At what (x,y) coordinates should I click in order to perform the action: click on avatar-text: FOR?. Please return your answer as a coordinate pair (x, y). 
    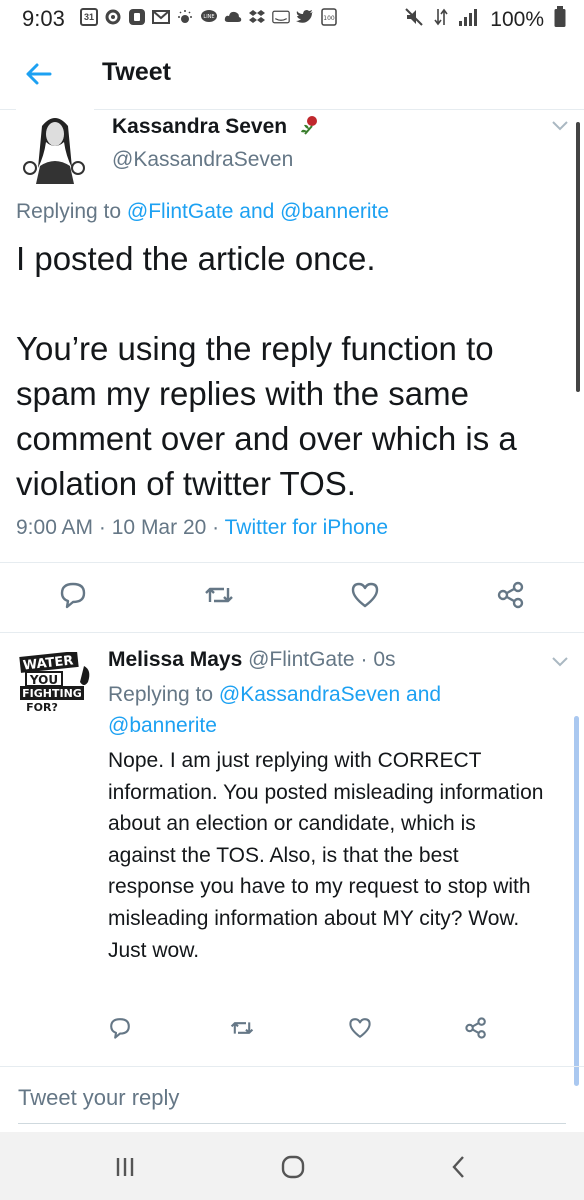
    Looking at the image, I should click on (42, 706).